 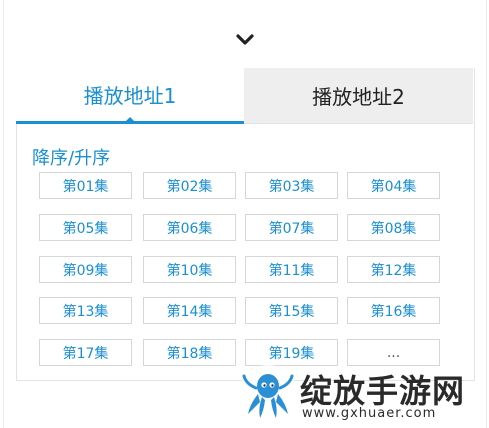 I want to click on episode-button: 第02集, so click(x=189, y=185).